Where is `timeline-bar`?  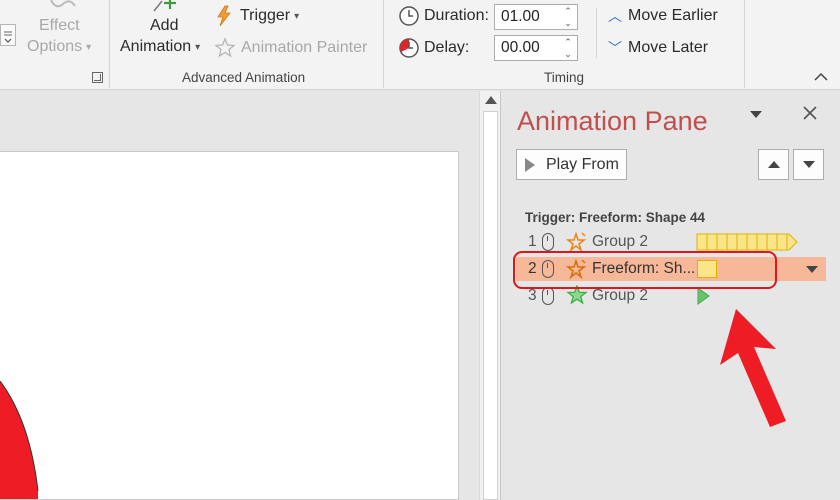
timeline-bar is located at coordinates (747, 242).